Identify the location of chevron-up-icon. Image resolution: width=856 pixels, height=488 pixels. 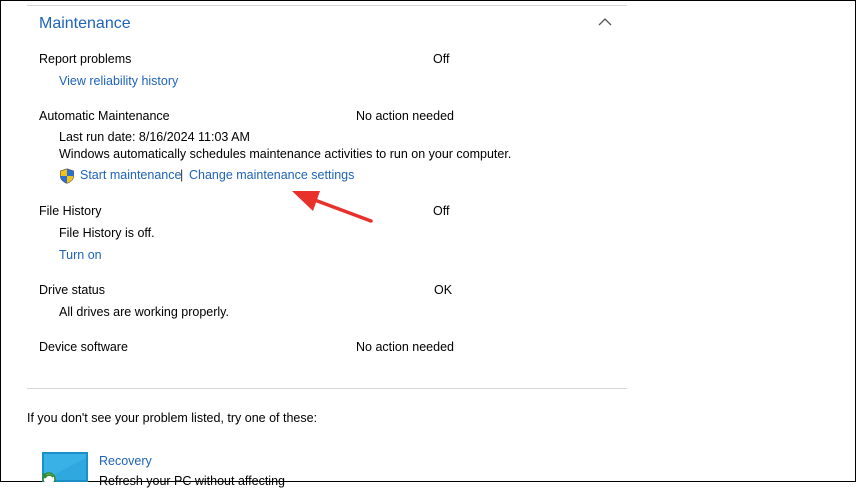
(605, 22).